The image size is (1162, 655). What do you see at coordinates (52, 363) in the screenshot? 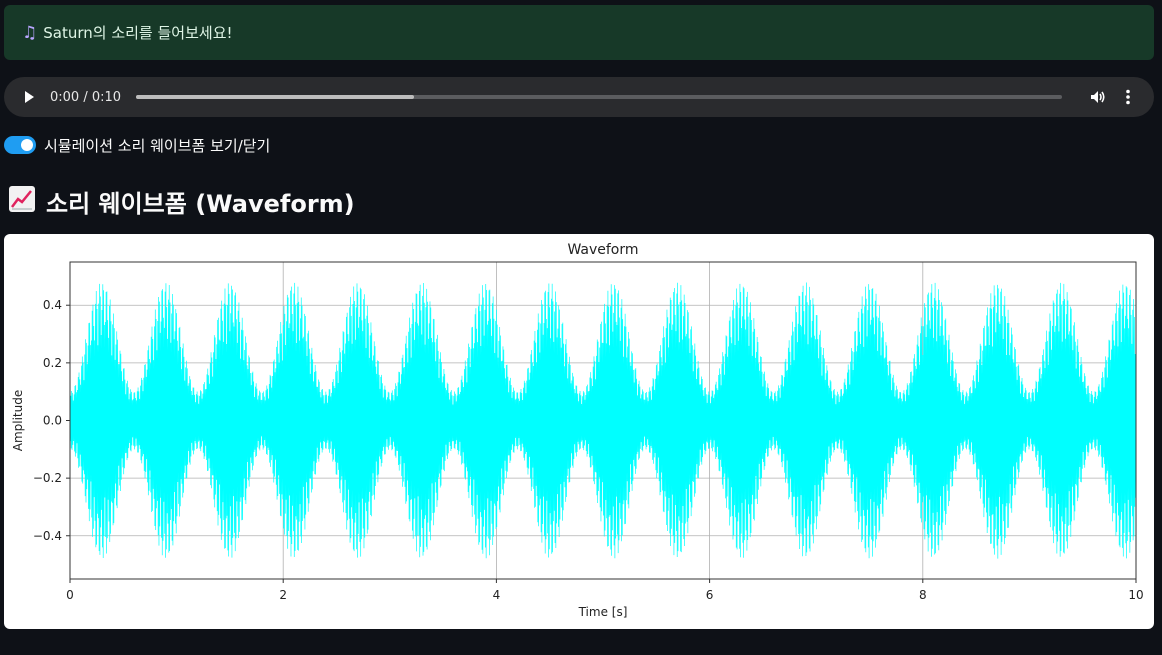
I see `y-tick-label: 0.2` at bounding box center [52, 363].